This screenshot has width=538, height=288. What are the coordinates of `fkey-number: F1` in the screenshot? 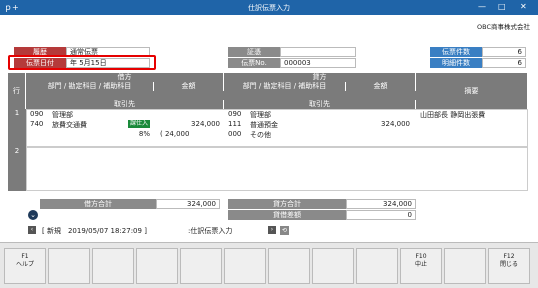 It's located at (25, 256).